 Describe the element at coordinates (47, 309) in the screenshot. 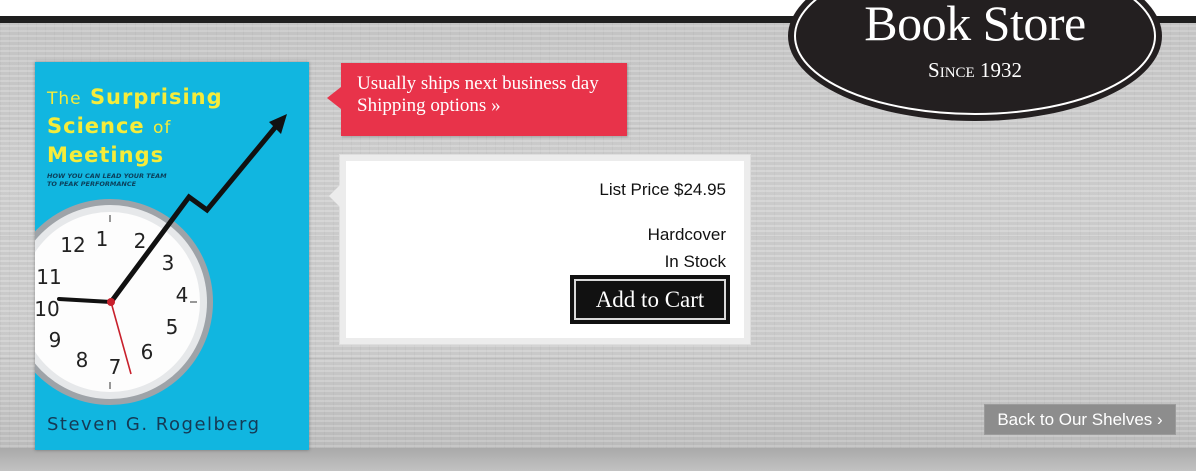

I see `clock-numeral: 10` at that location.